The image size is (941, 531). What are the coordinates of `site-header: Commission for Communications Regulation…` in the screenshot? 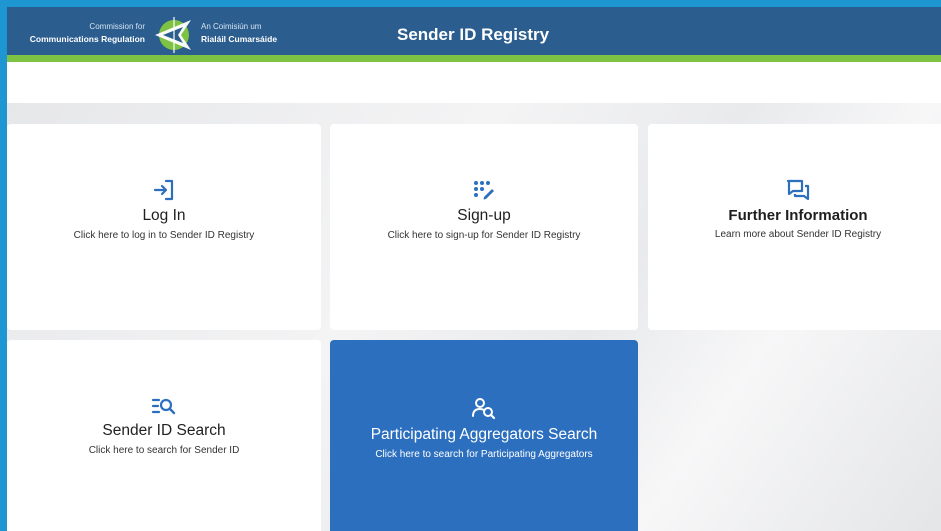 It's located at (474, 34).